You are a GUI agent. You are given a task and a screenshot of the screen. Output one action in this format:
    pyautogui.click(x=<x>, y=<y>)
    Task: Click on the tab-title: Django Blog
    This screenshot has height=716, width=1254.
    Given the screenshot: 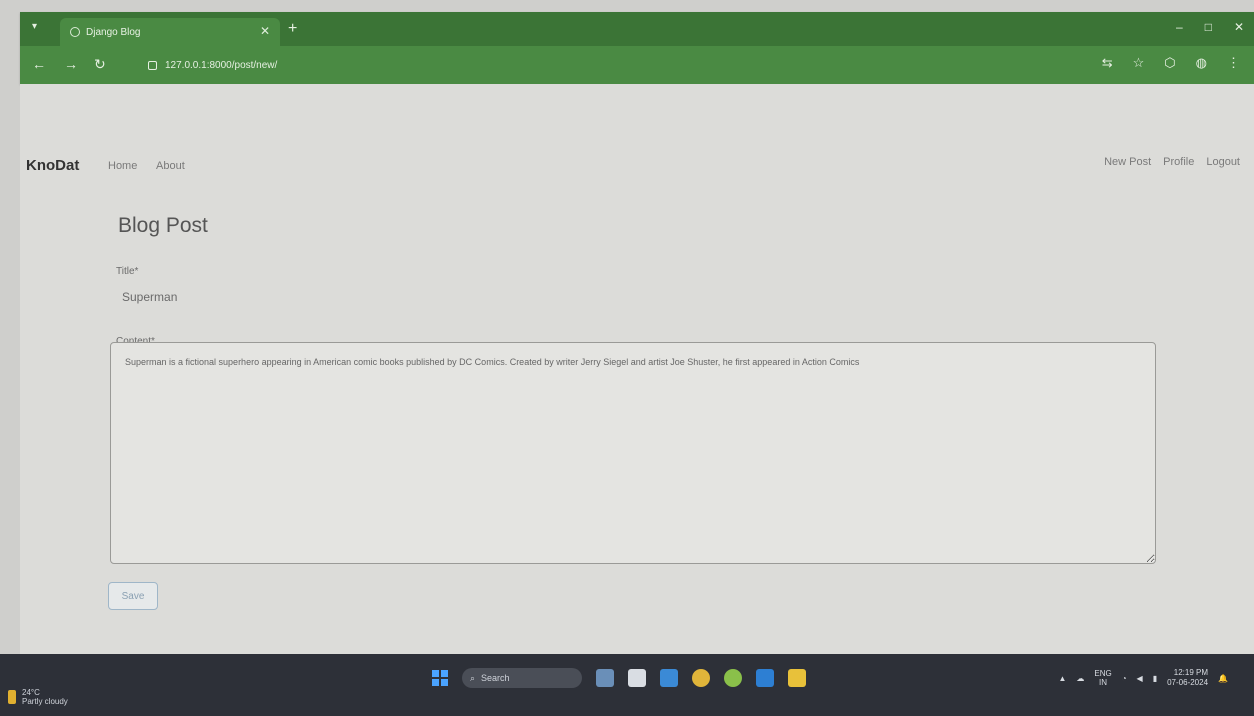 What is the action you would take?
    pyautogui.click(x=113, y=32)
    